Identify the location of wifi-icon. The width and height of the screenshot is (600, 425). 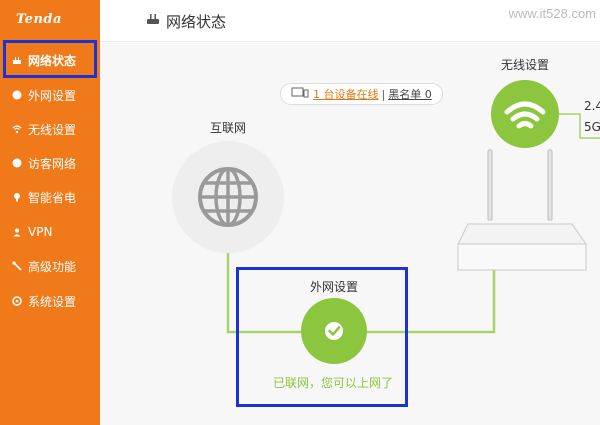
(525, 115).